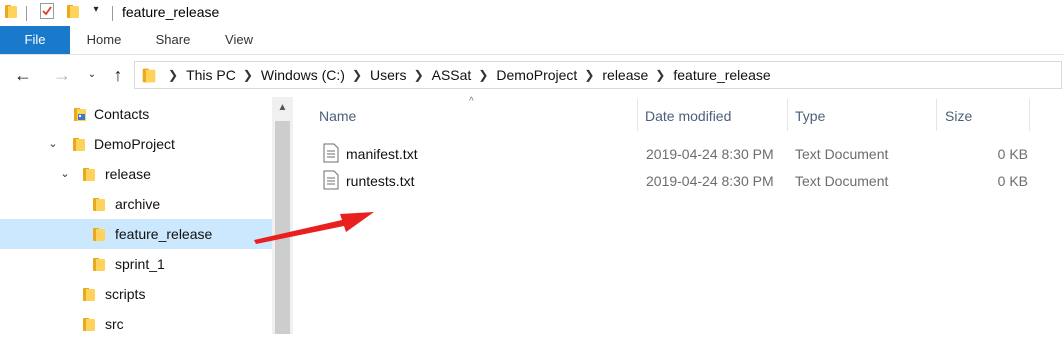 The width and height of the screenshot is (1064, 339). I want to click on sidebar-item-contacts: Contacts, so click(136, 114).